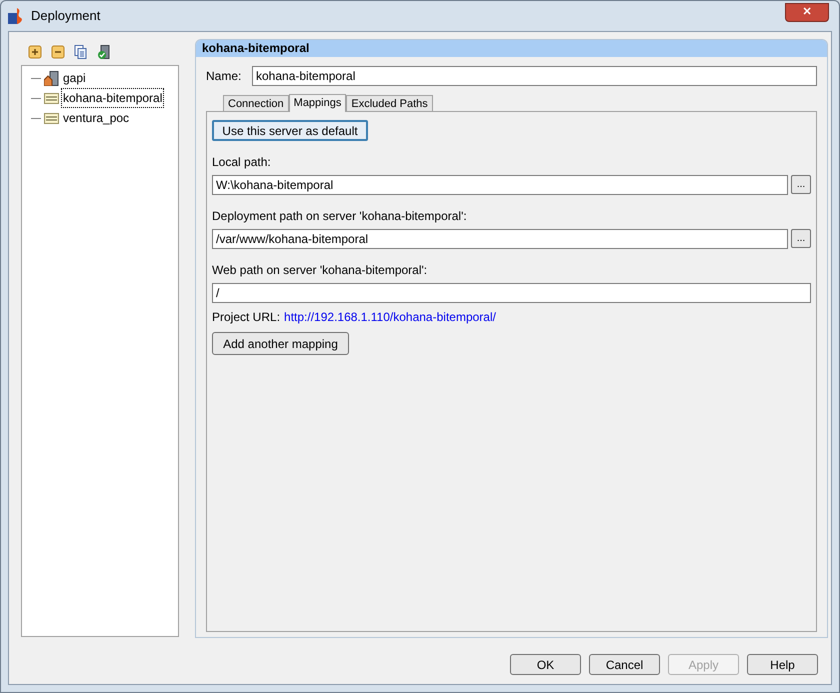 The width and height of the screenshot is (840, 693). What do you see at coordinates (290, 130) in the screenshot?
I see `default-server-button: Use this server as default` at bounding box center [290, 130].